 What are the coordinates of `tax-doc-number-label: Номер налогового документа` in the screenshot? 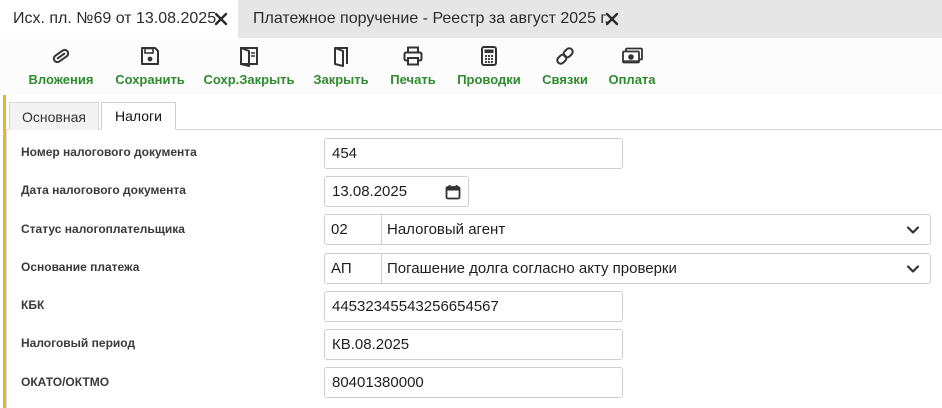 It's located at (109, 152).